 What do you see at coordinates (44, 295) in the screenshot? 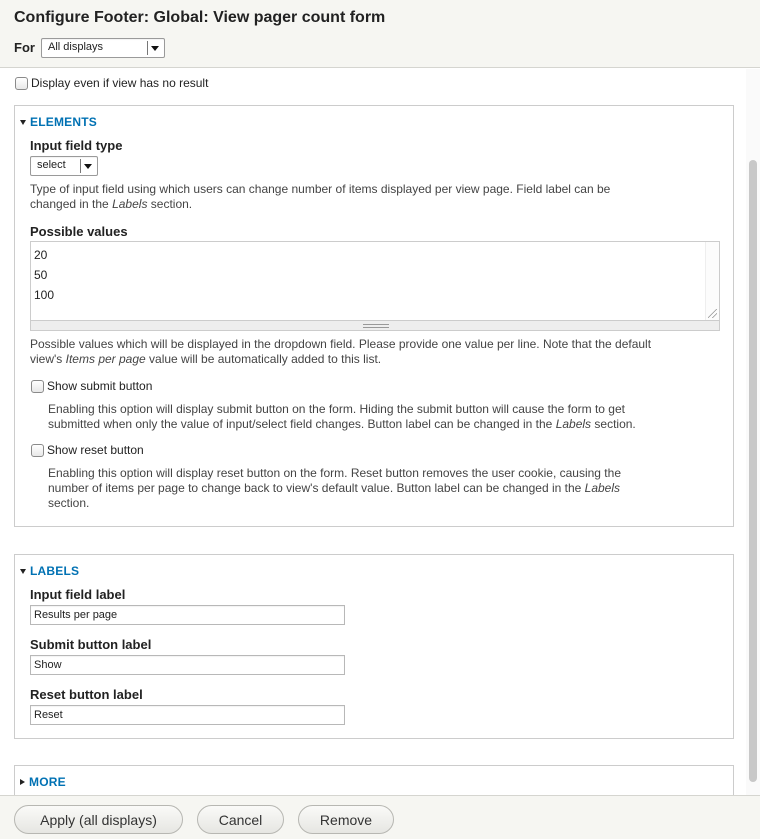
I see `possible-value-line: 100` at bounding box center [44, 295].